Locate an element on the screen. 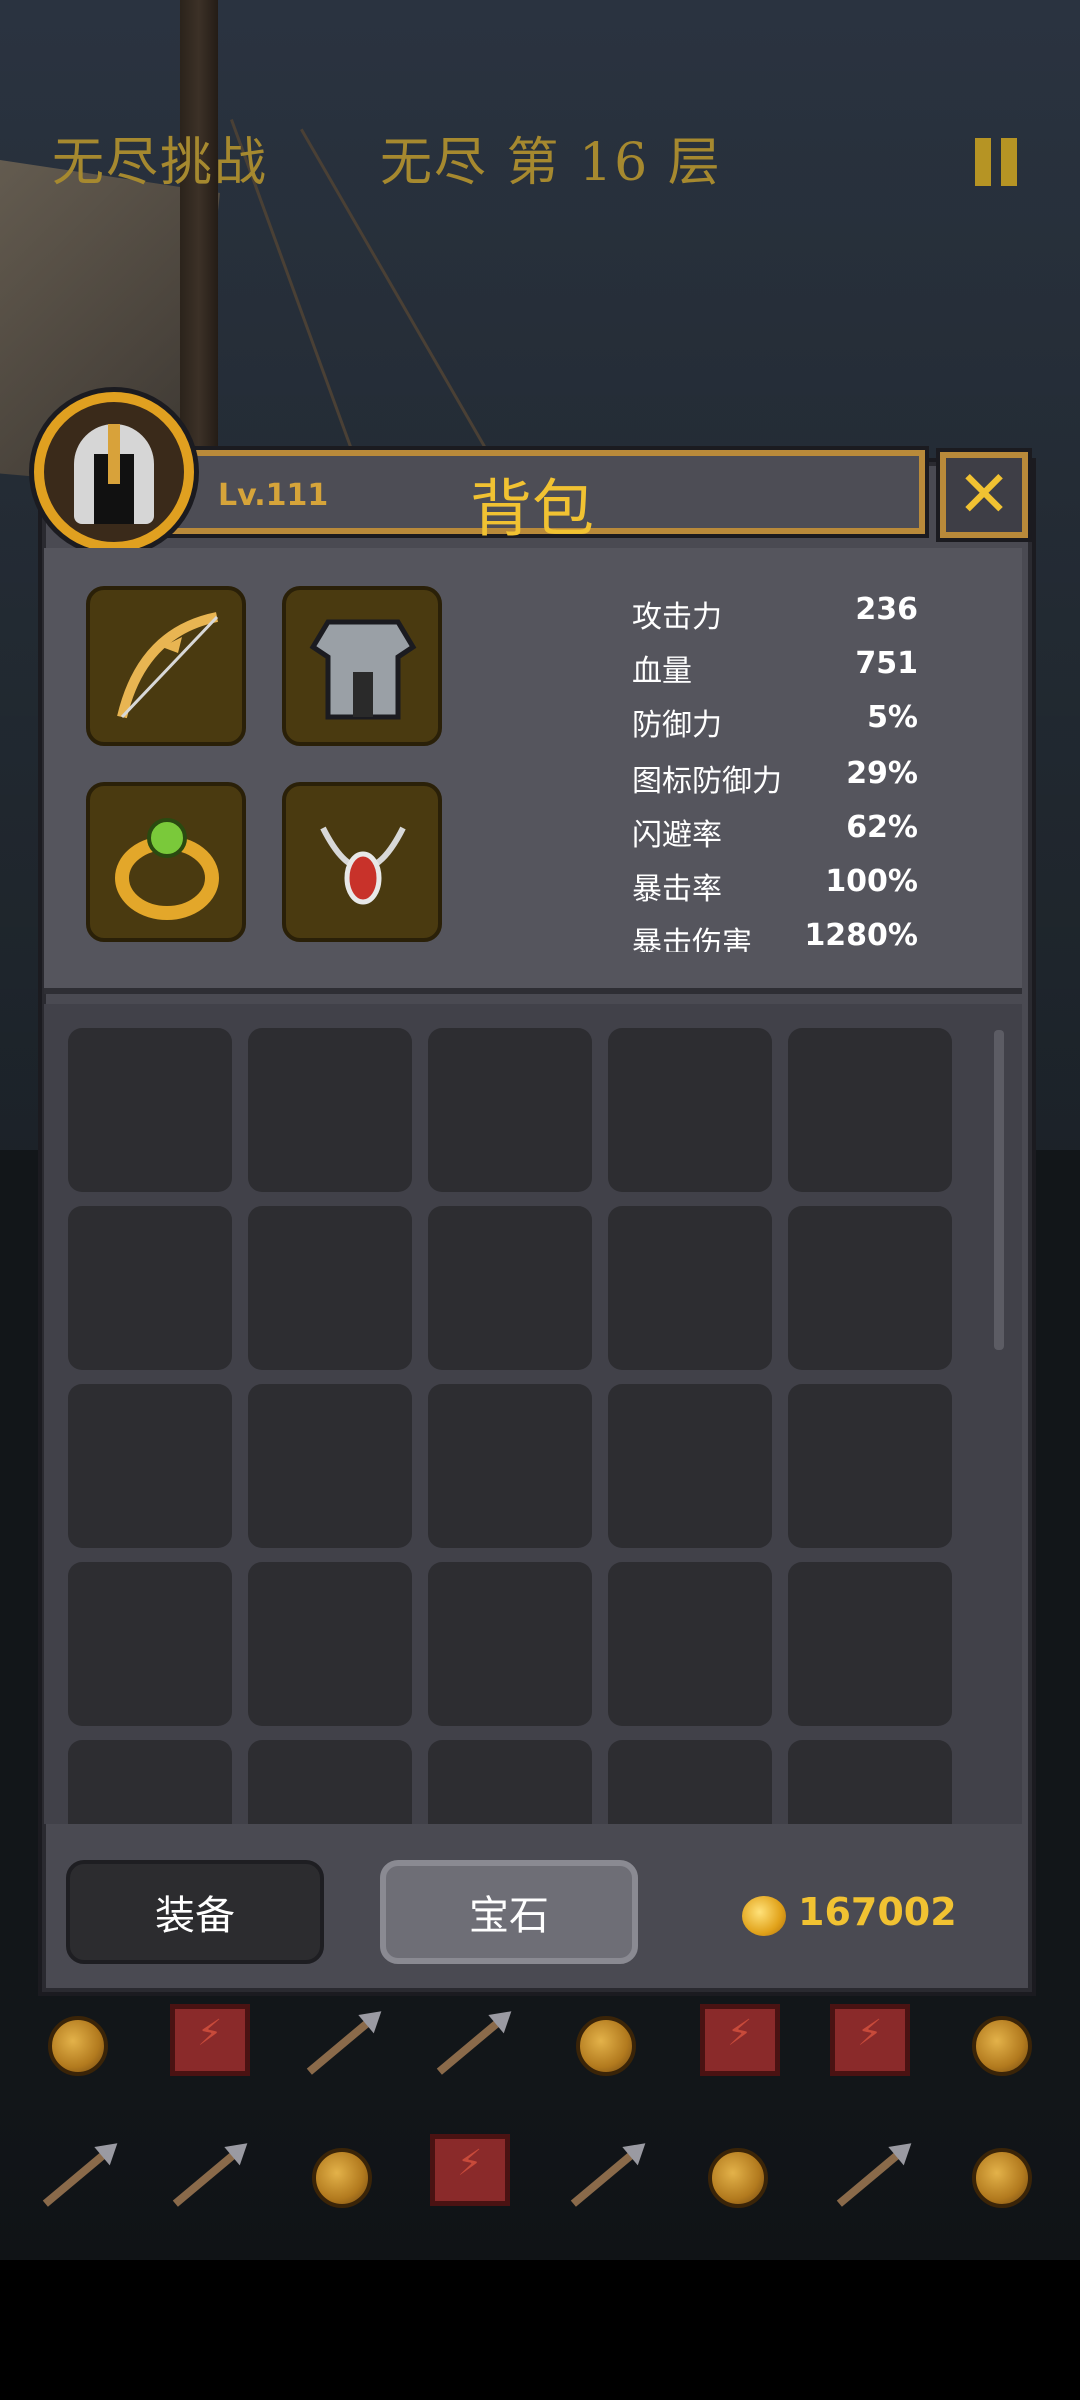 This screenshot has height=2400, width=1080. player-avatar is located at coordinates (114, 472).